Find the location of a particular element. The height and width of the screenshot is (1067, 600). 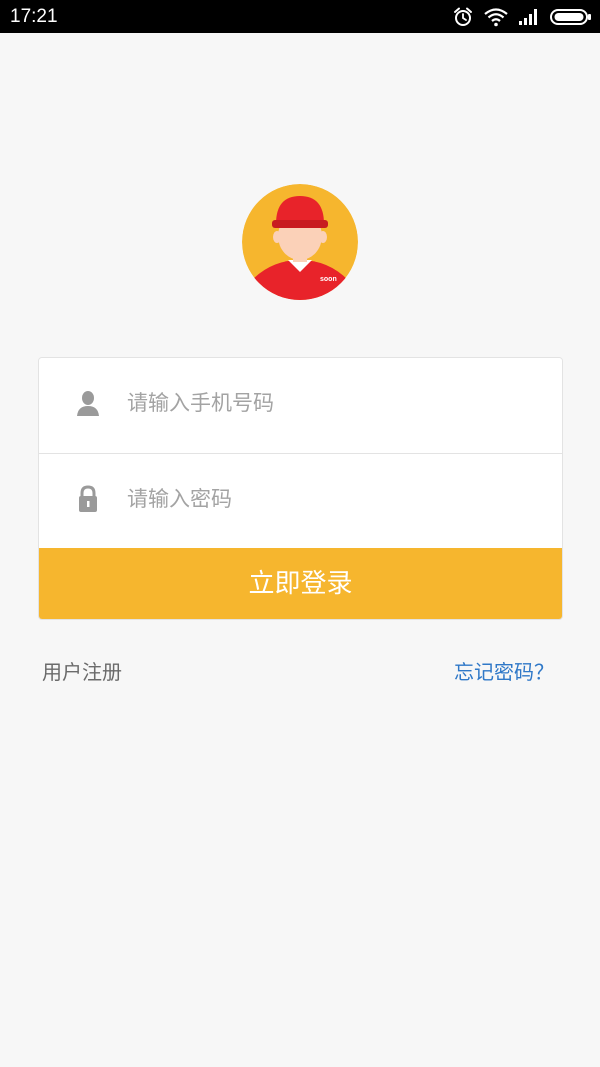

status-icons is located at coordinates (522, 17).